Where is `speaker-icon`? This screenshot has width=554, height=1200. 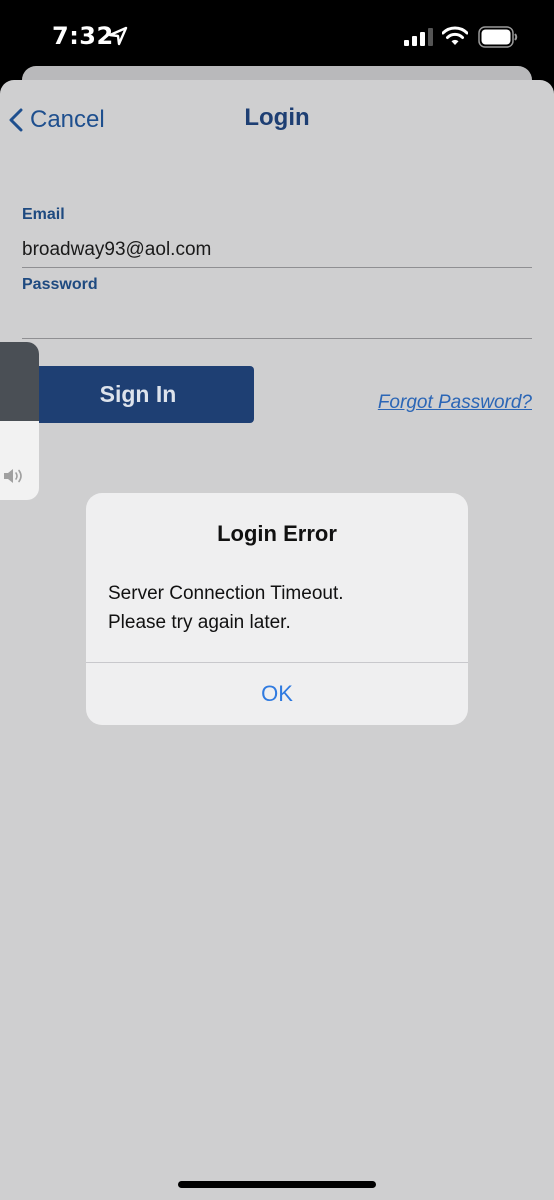
speaker-icon is located at coordinates (13, 476).